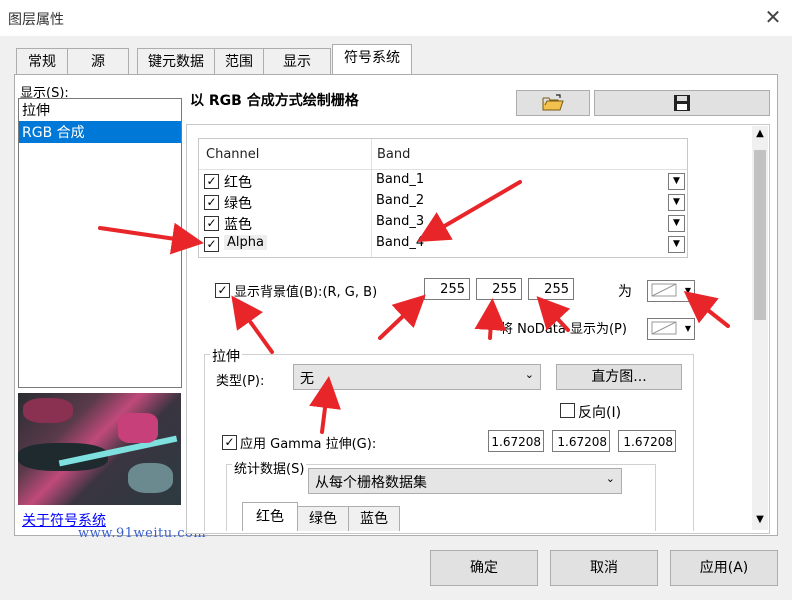 The width and height of the screenshot is (792, 600). I want to click on background-b-input: 255, so click(551, 289).